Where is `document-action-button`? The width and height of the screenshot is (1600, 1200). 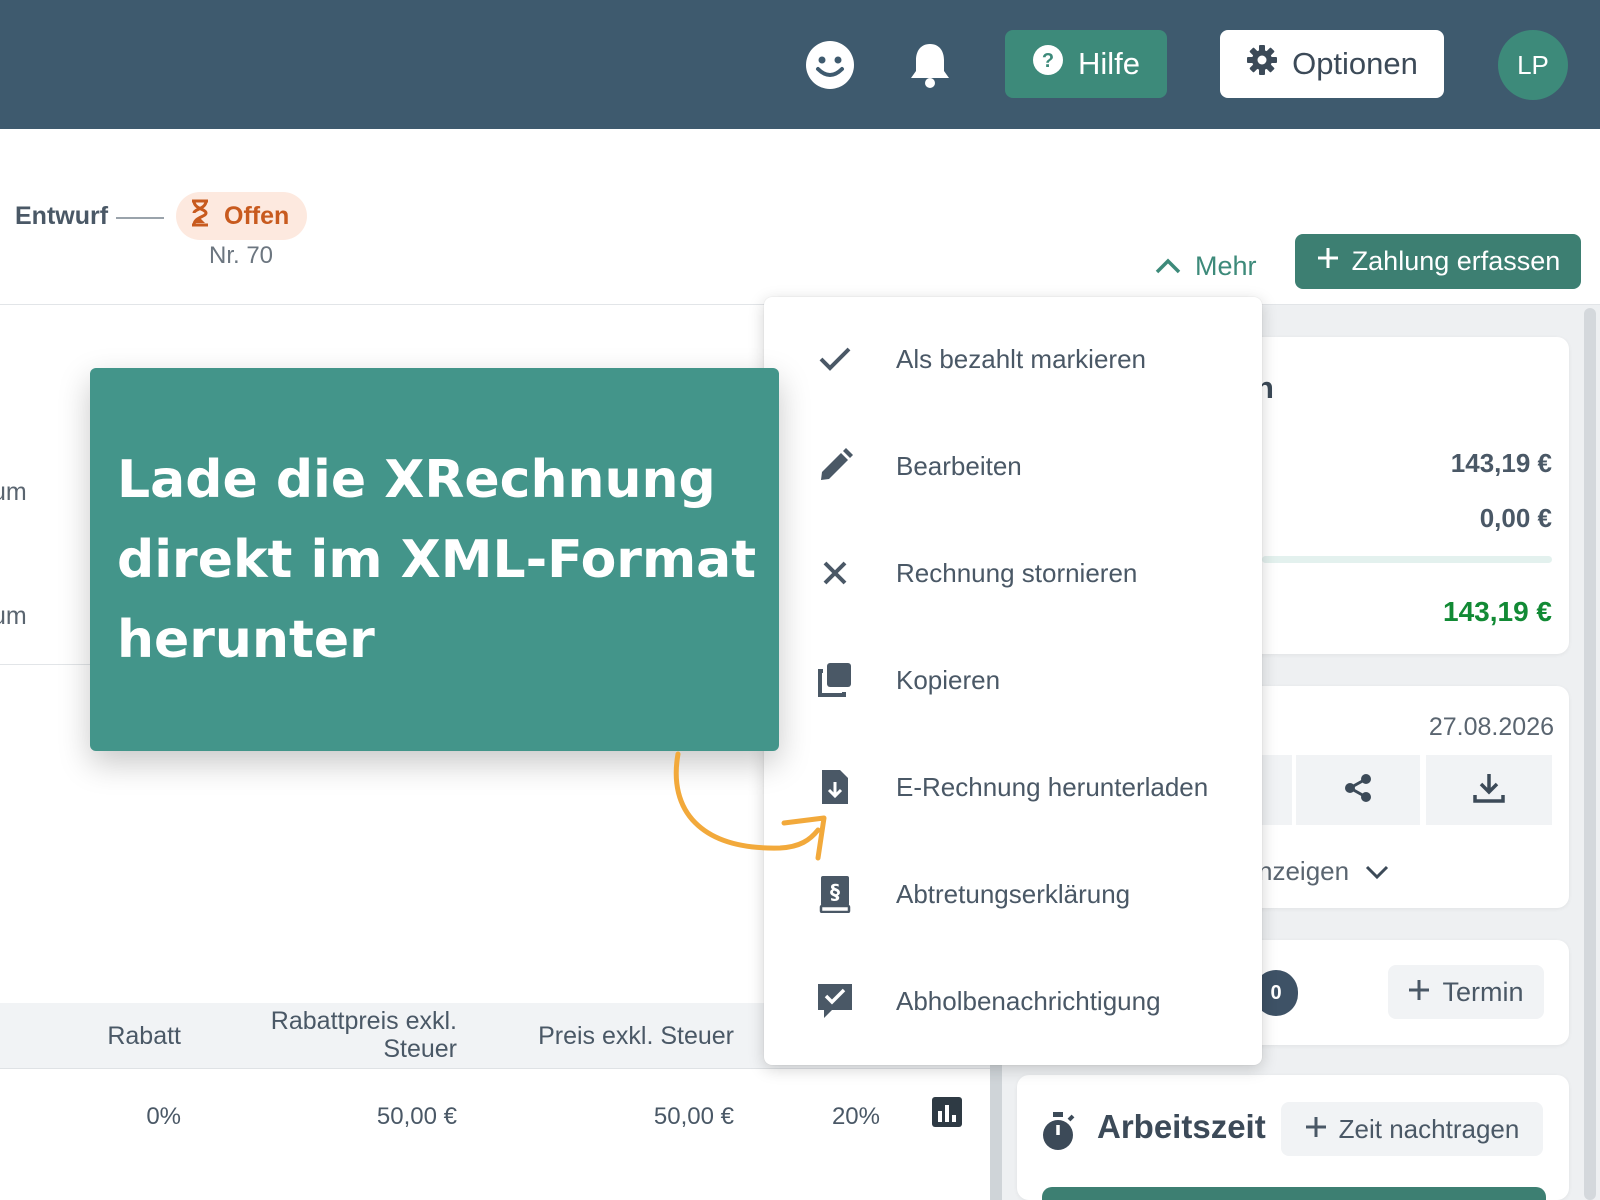 document-action-button is located at coordinates (1277, 790).